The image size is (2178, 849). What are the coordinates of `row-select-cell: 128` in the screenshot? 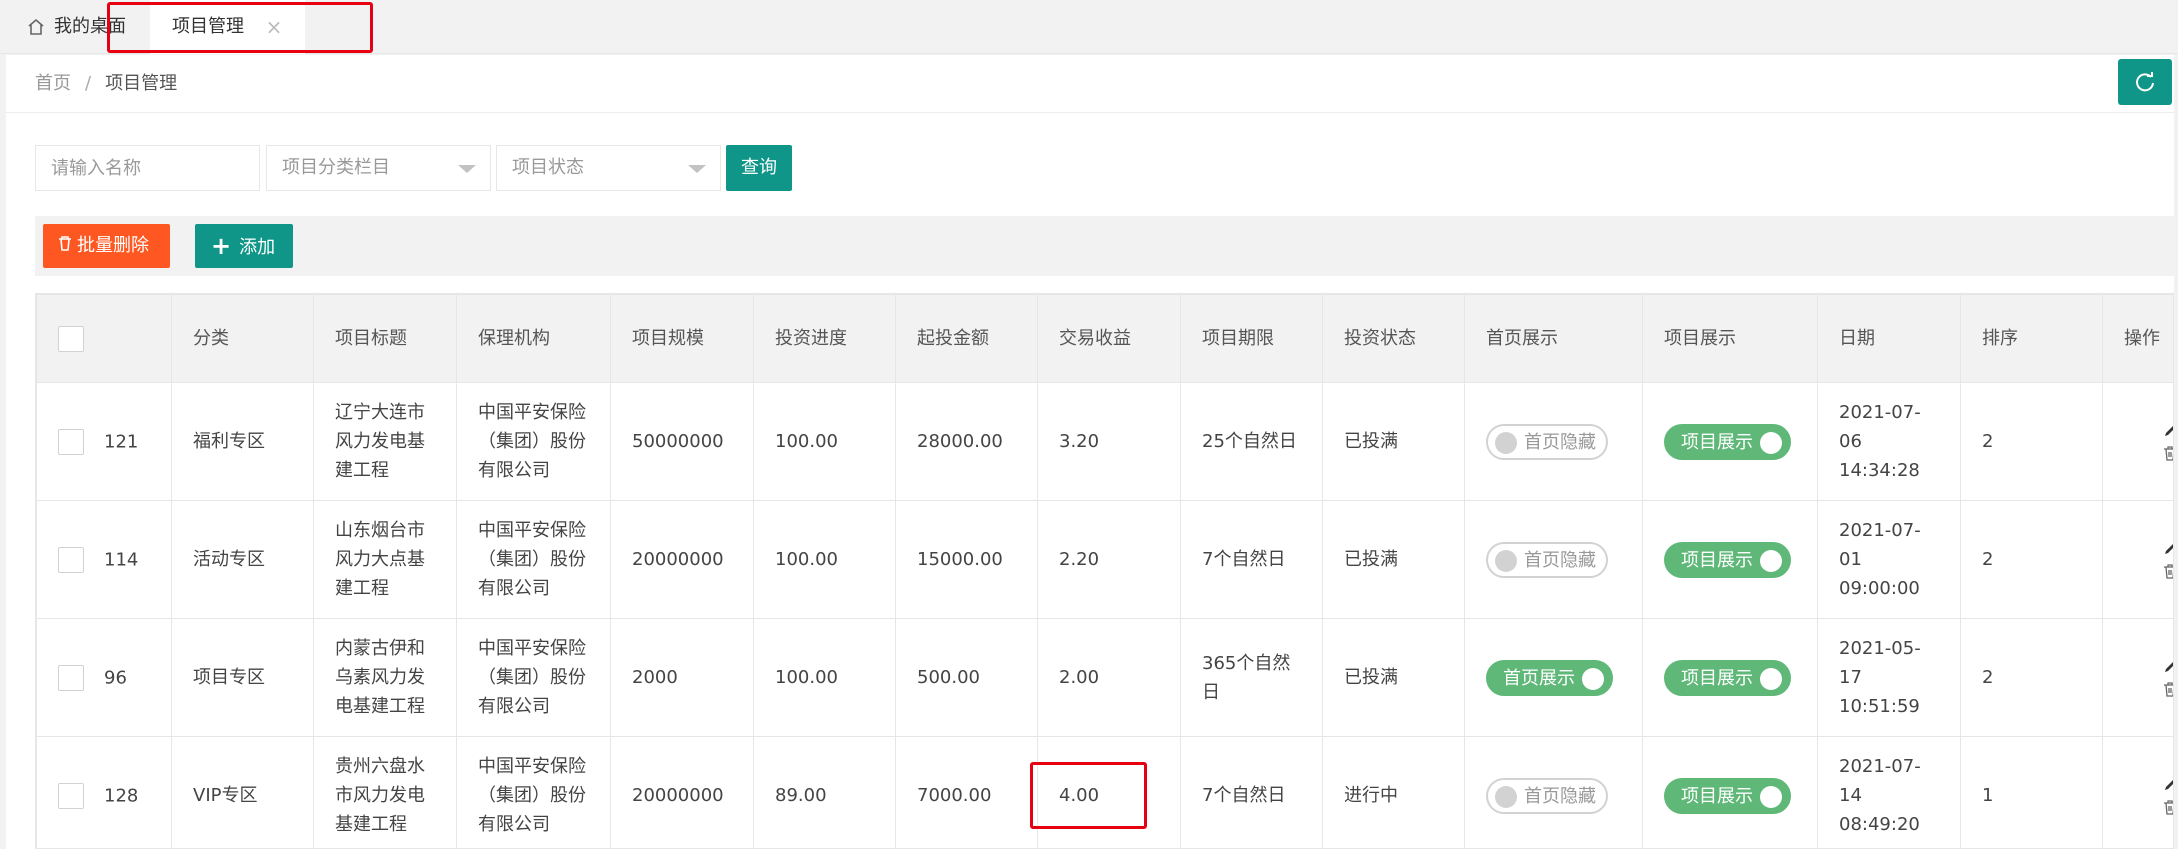 It's located at (104, 792).